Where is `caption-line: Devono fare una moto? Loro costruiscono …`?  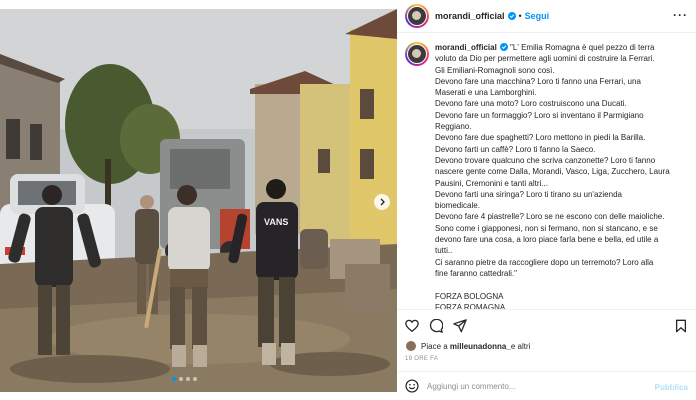
caption-line: Devono fare una moto? Loro costruiscono … is located at coordinates (531, 104).